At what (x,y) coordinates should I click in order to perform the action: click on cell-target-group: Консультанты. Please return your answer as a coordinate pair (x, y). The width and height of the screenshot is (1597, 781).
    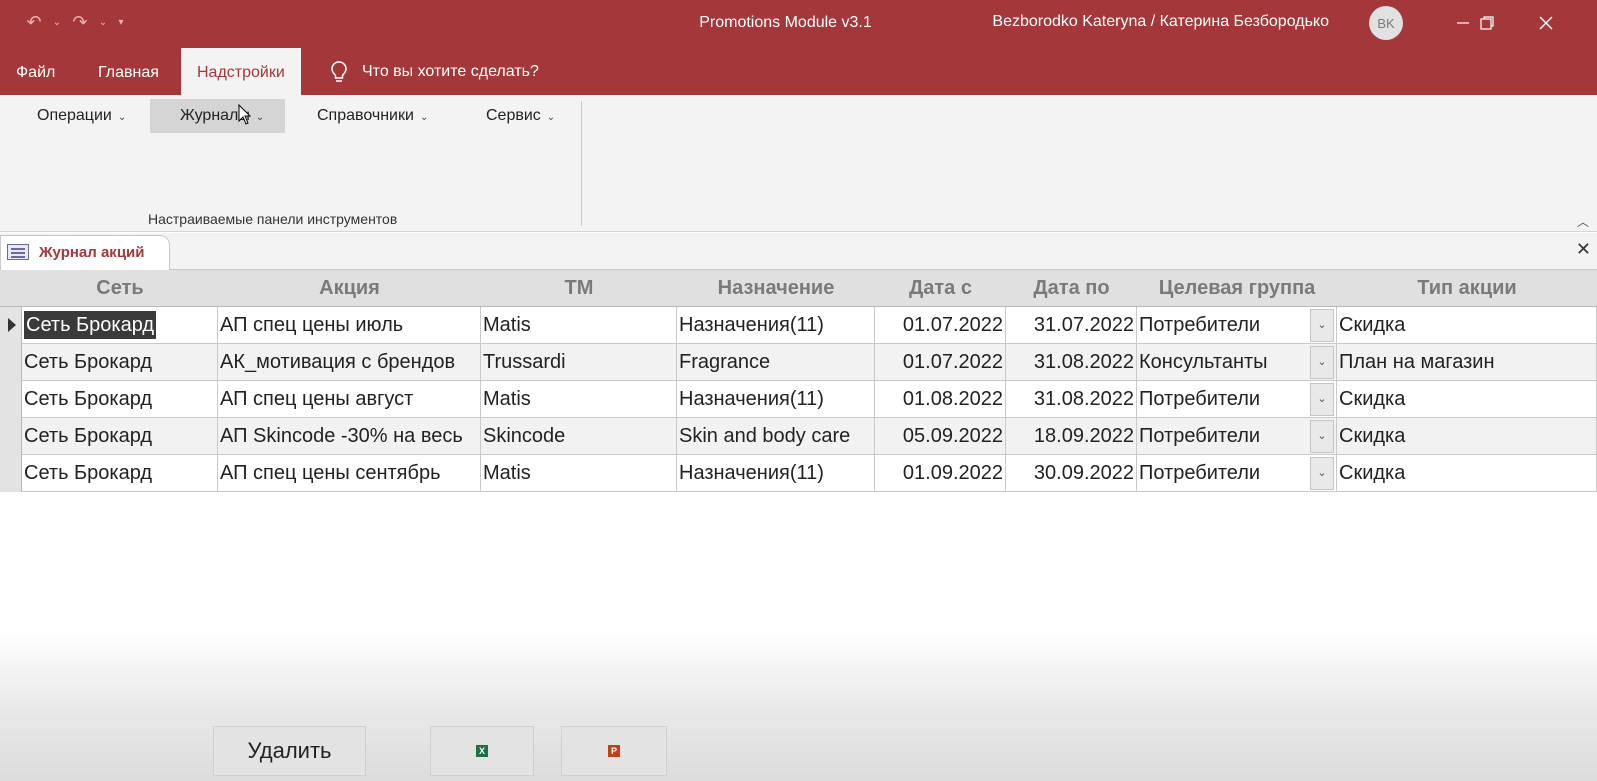
    Looking at the image, I should click on (1237, 362).